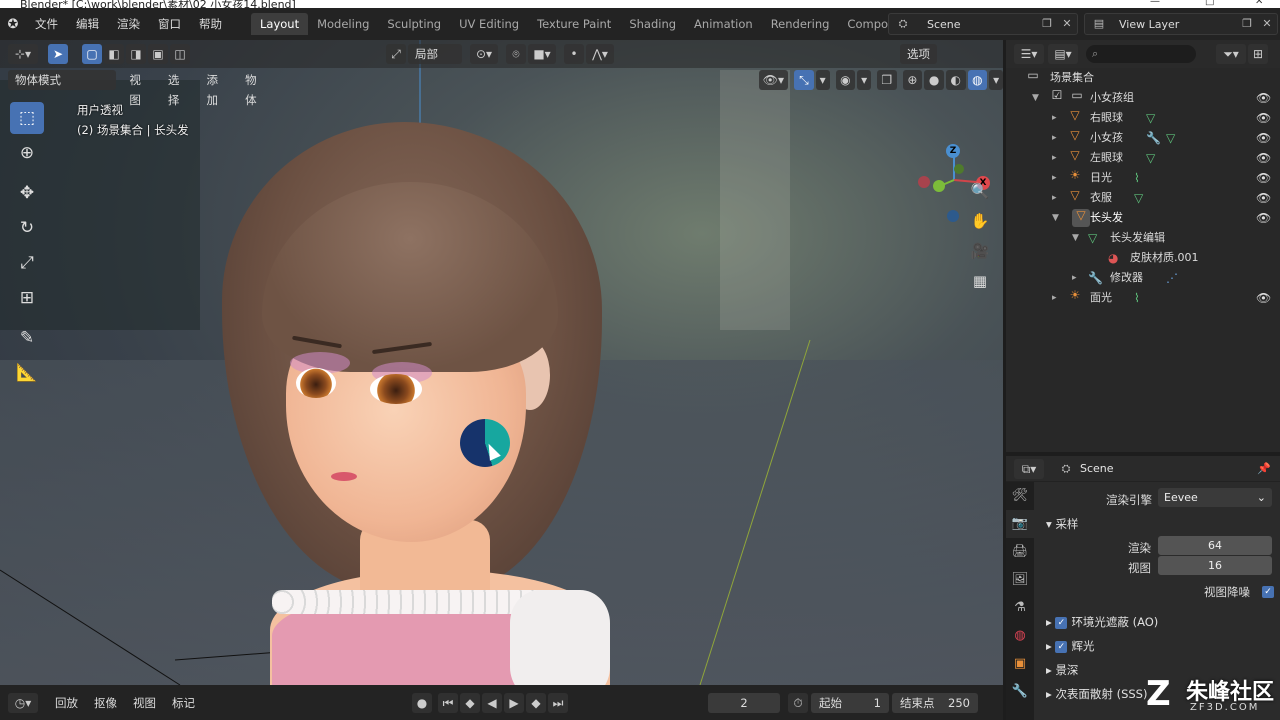 The image size is (1280, 720). Describe the element at coordinates (850, 702) in the screenshot. I see `start-frame-field: 起始 1` at that location.